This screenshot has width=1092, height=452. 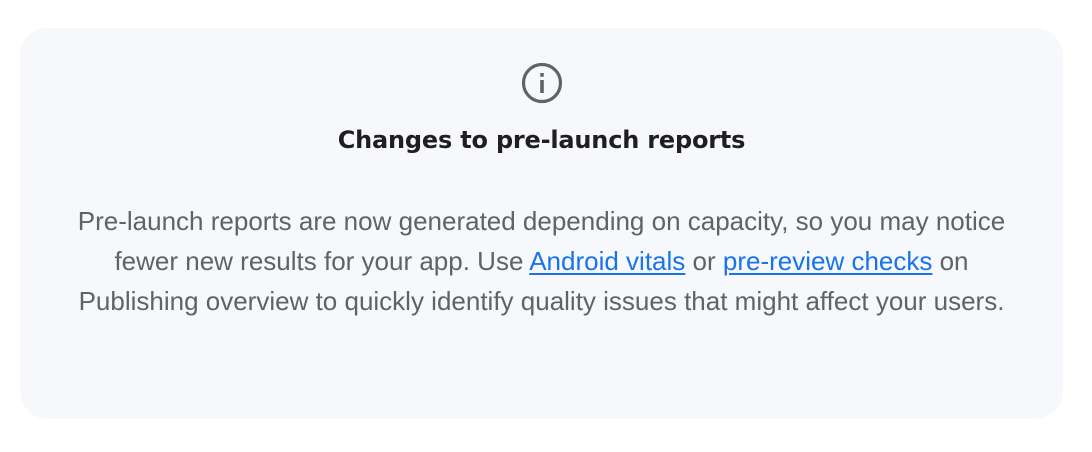 I want to click on pre-review-checks-link: pre-review checks, so click(x=828, y=261).